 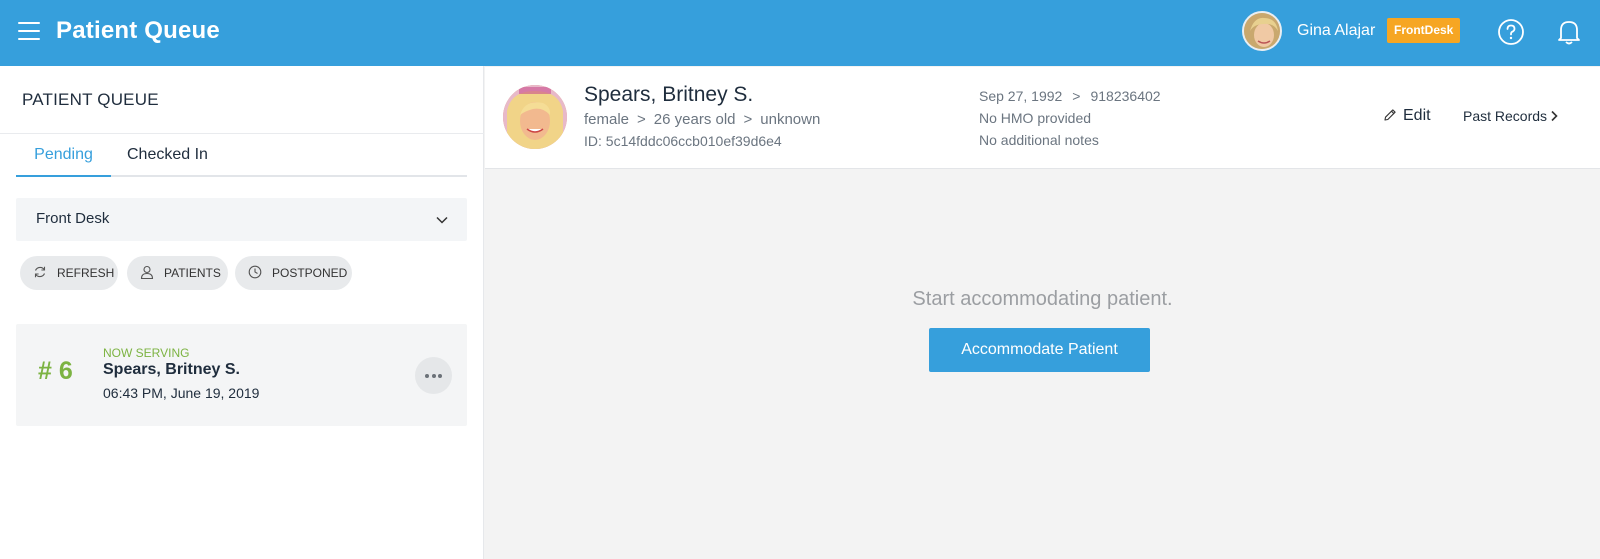 What do you see at coordinates (40, 272) in the screenshot?
I see `refresh-icon` at bounding box center [40, 272].